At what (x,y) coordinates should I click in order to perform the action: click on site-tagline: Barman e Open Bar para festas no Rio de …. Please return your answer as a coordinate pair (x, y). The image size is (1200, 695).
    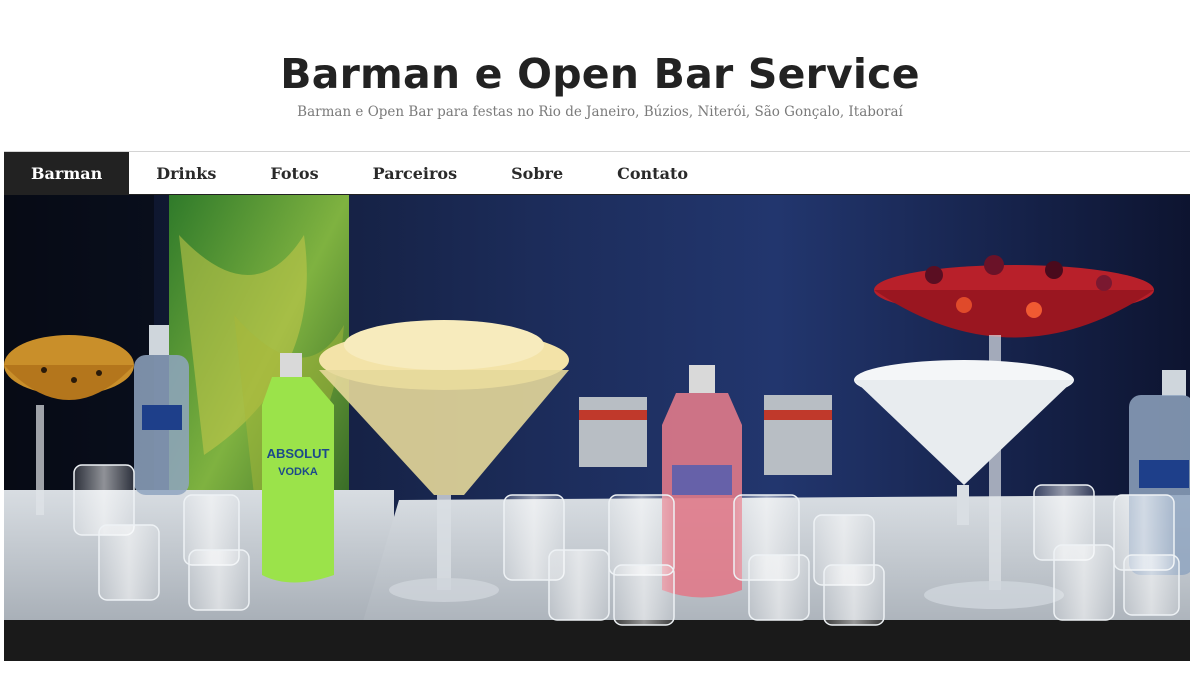
    Looking at the image, I should click on (600, 112).